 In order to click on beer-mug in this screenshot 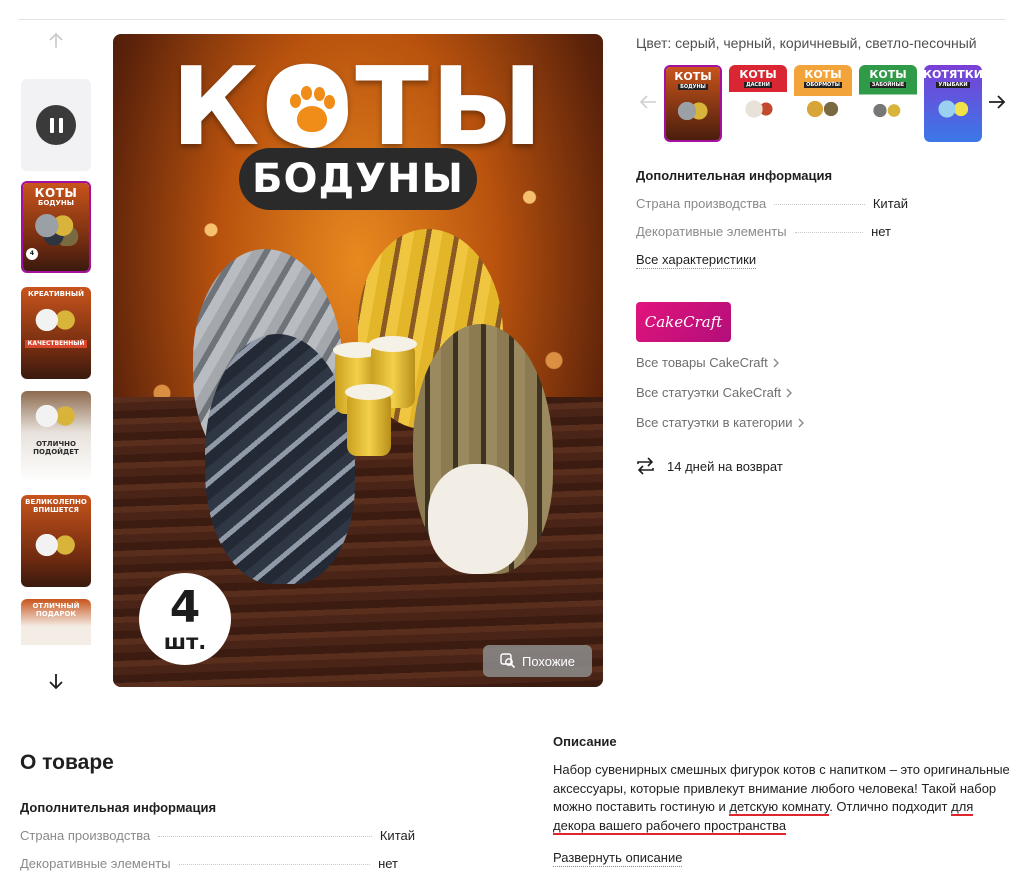, I will do `click(369, 420)`.